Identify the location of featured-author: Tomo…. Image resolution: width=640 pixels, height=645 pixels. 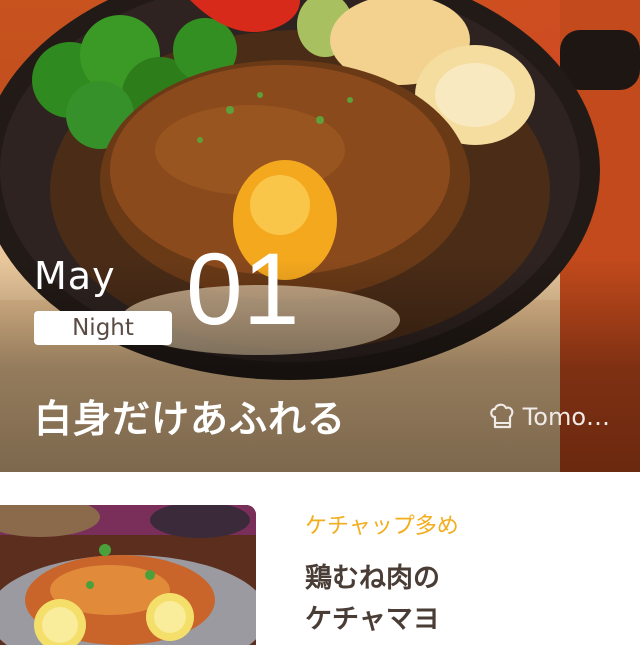
(549, 417).